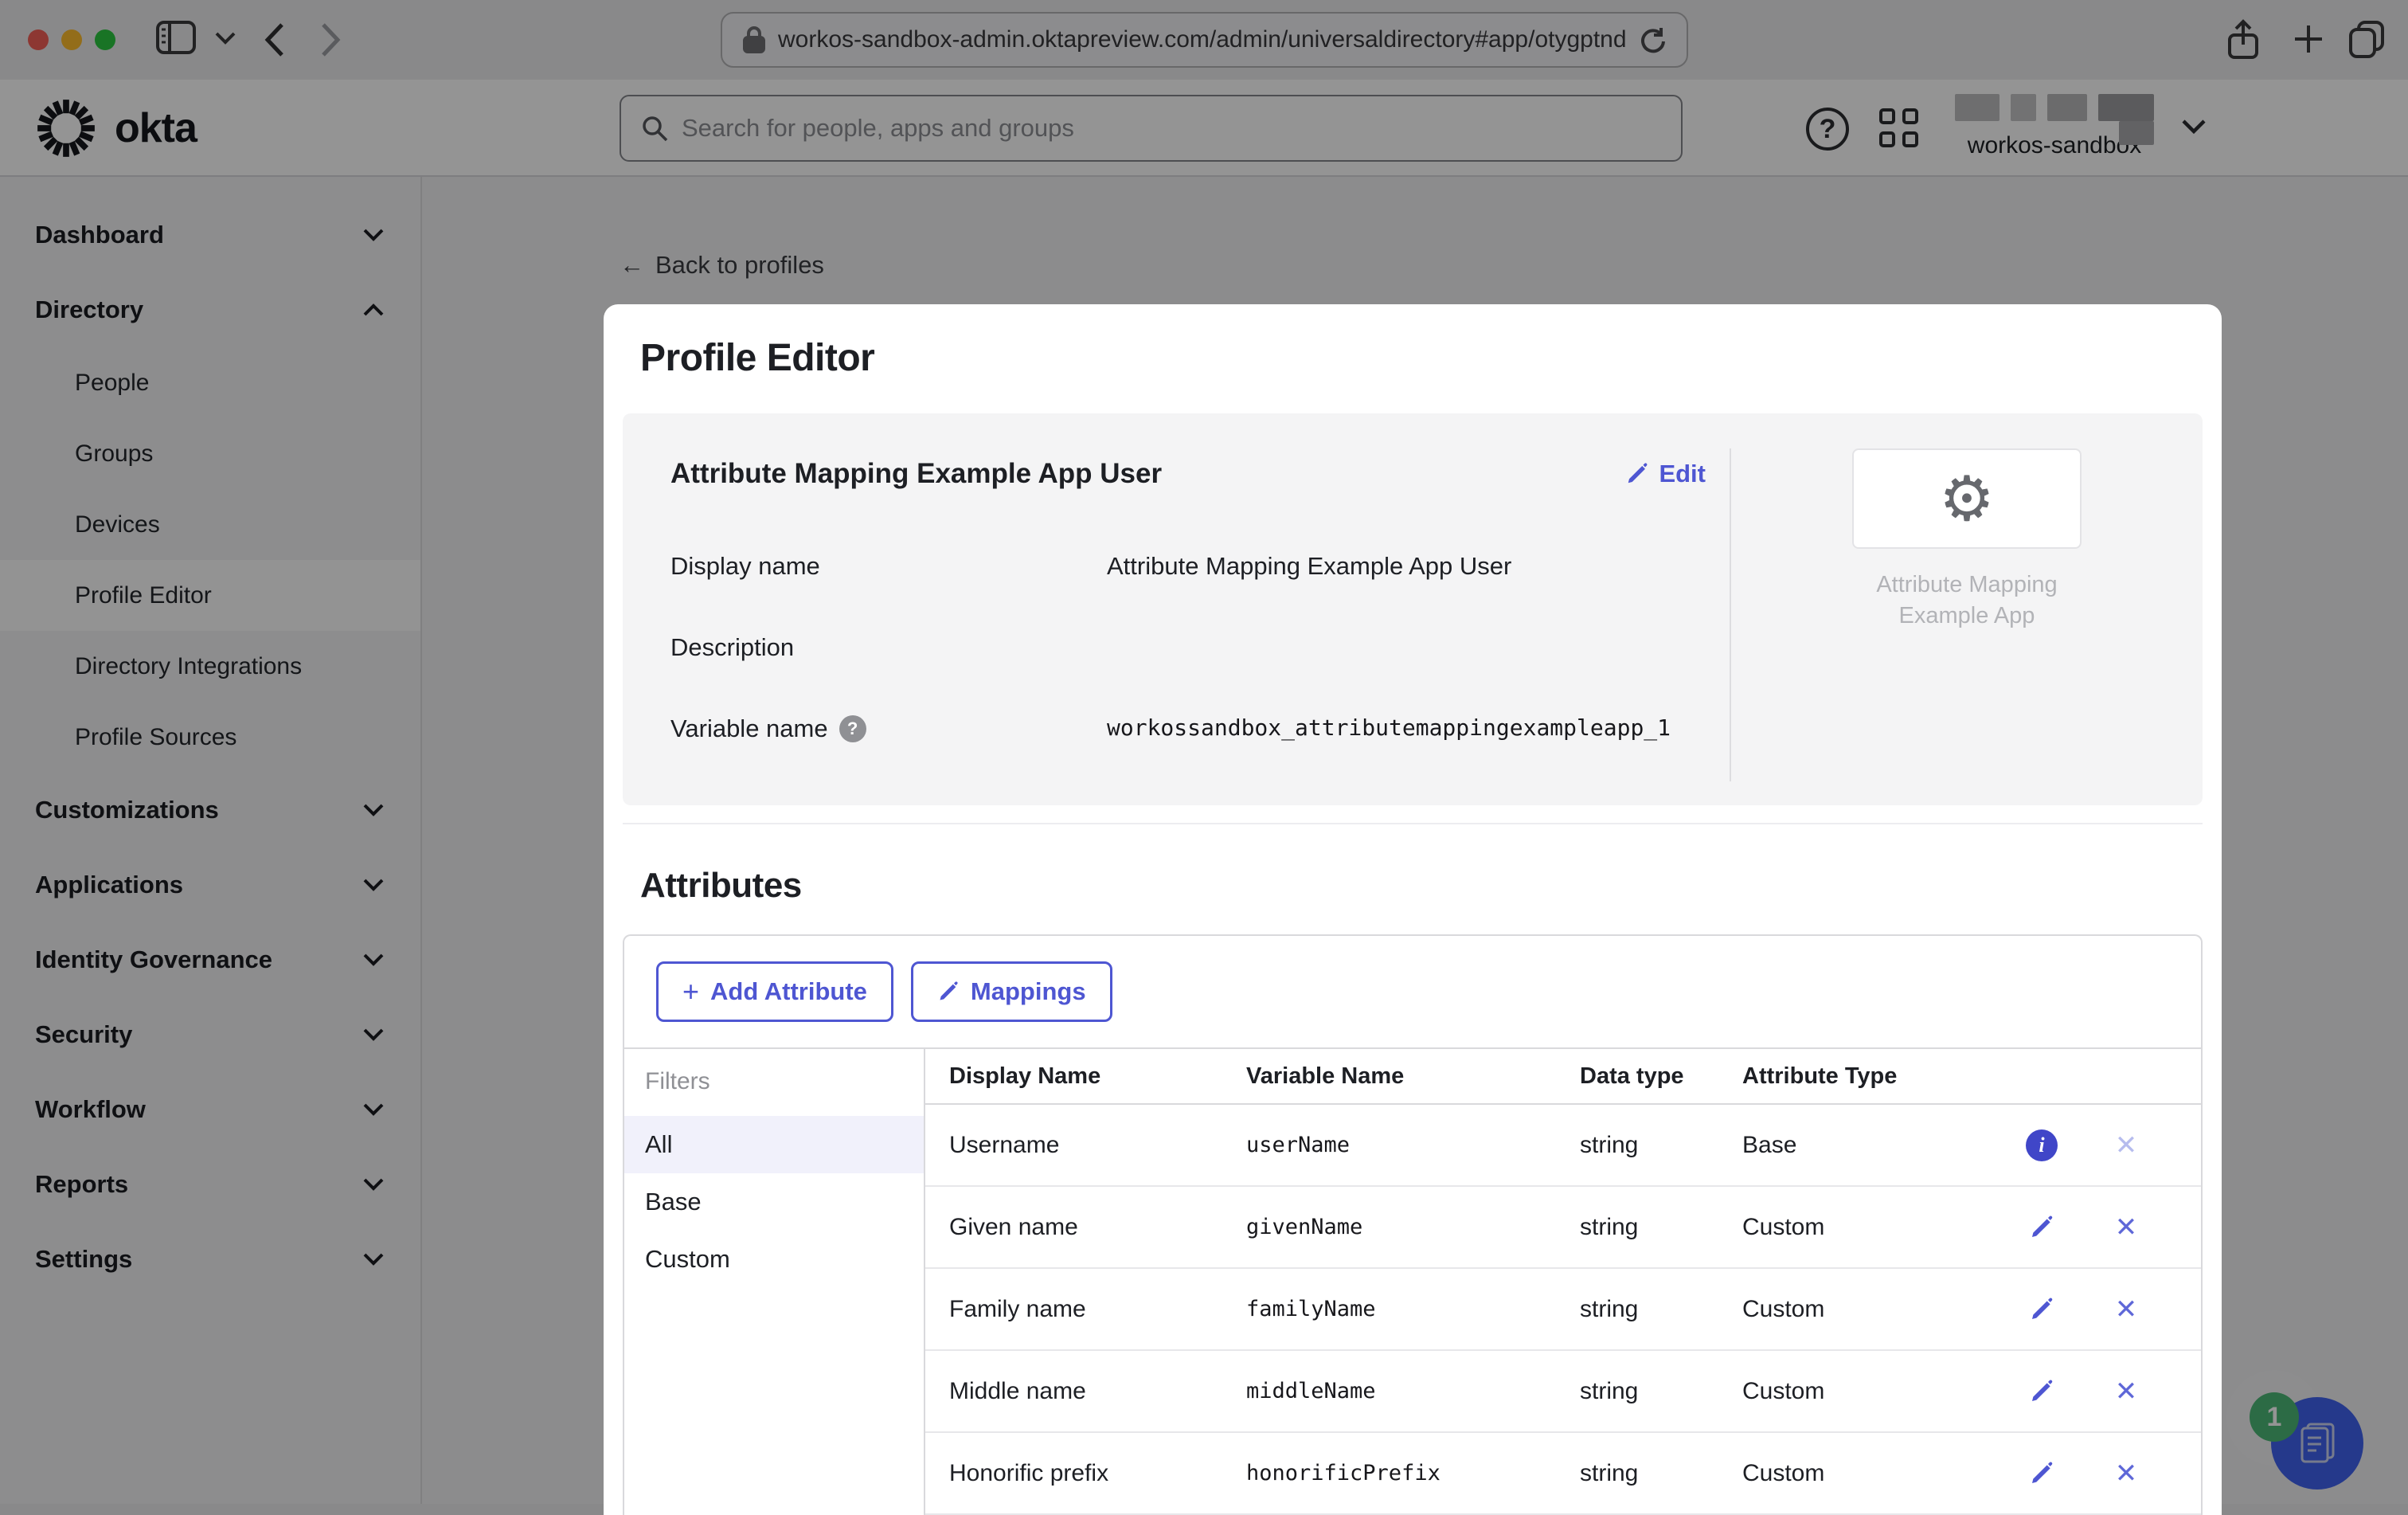 The height and width of the screenshot is (1515, 2408). I want to click on table-row: Middle name middleName string Custom ✕, so click(1563, 1392).